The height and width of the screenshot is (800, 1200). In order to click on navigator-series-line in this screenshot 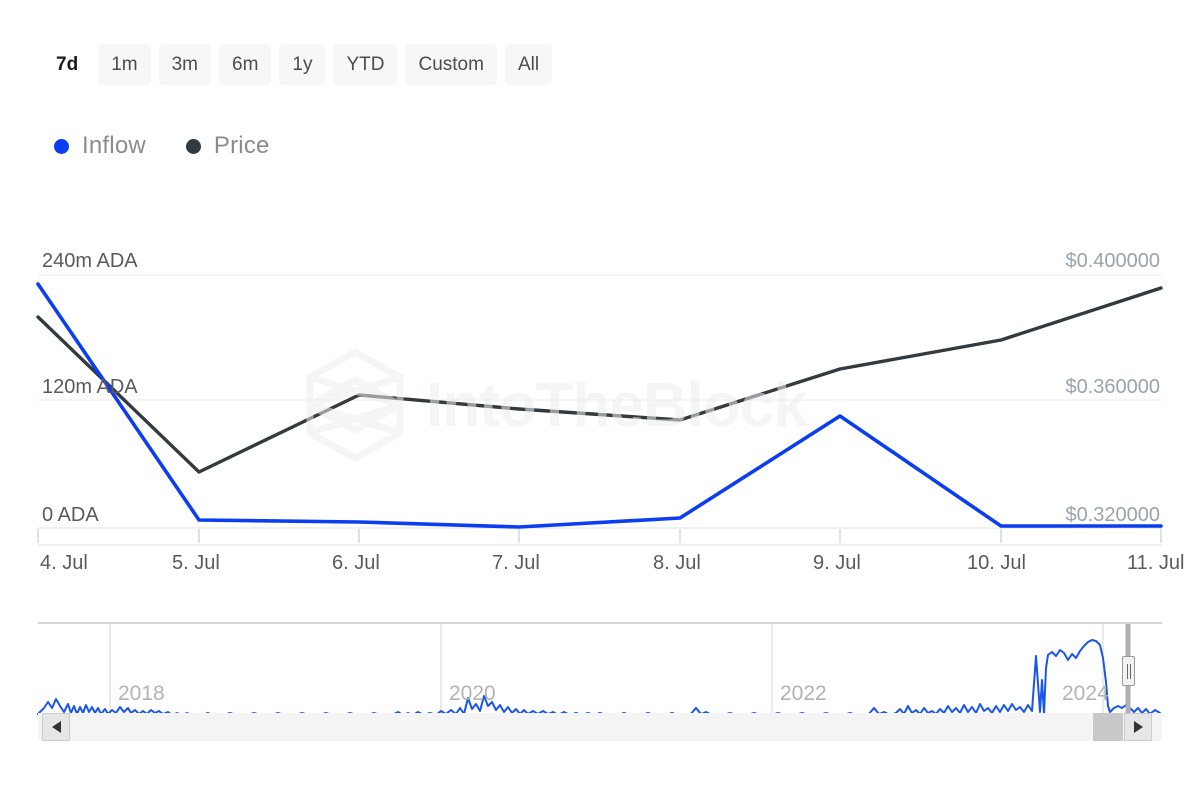, I will do `click(599, 677)`.